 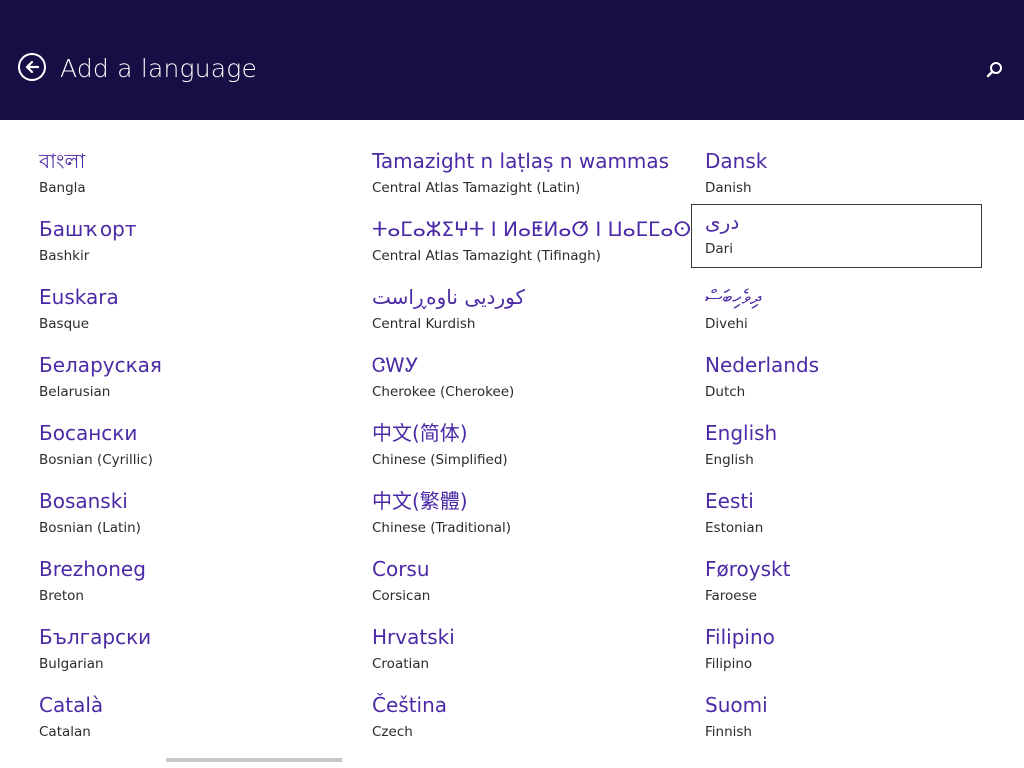 I want to click on horizontal-scrollbar, so click(x=254, y=760).